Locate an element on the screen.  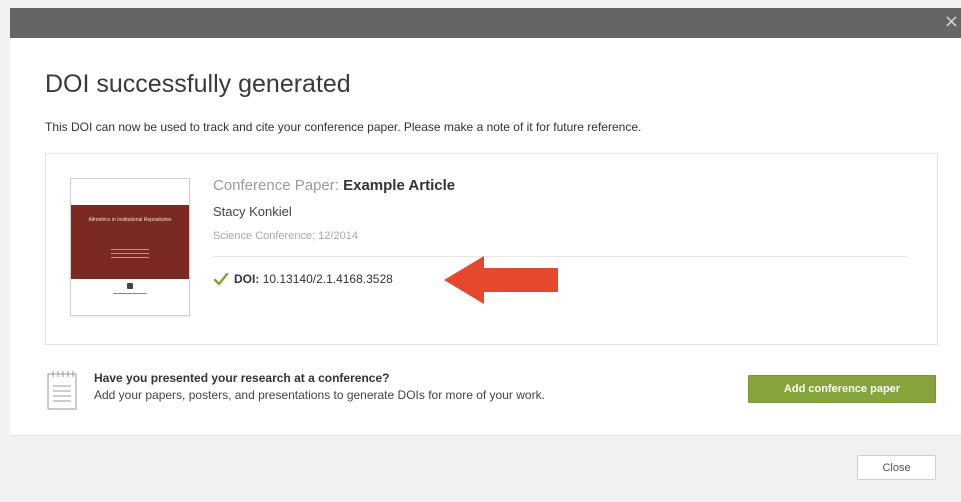
dialog-title: DOI successfully generated is located at coordinates (198, 84).